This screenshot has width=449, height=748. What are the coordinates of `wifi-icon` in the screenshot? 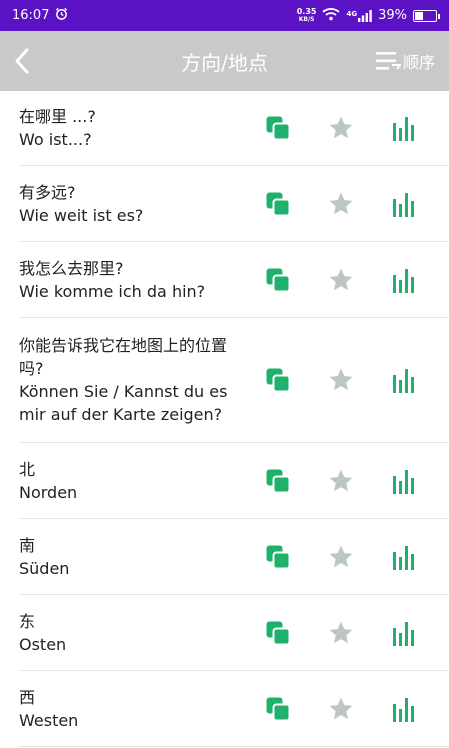 It's located at (331, 16).